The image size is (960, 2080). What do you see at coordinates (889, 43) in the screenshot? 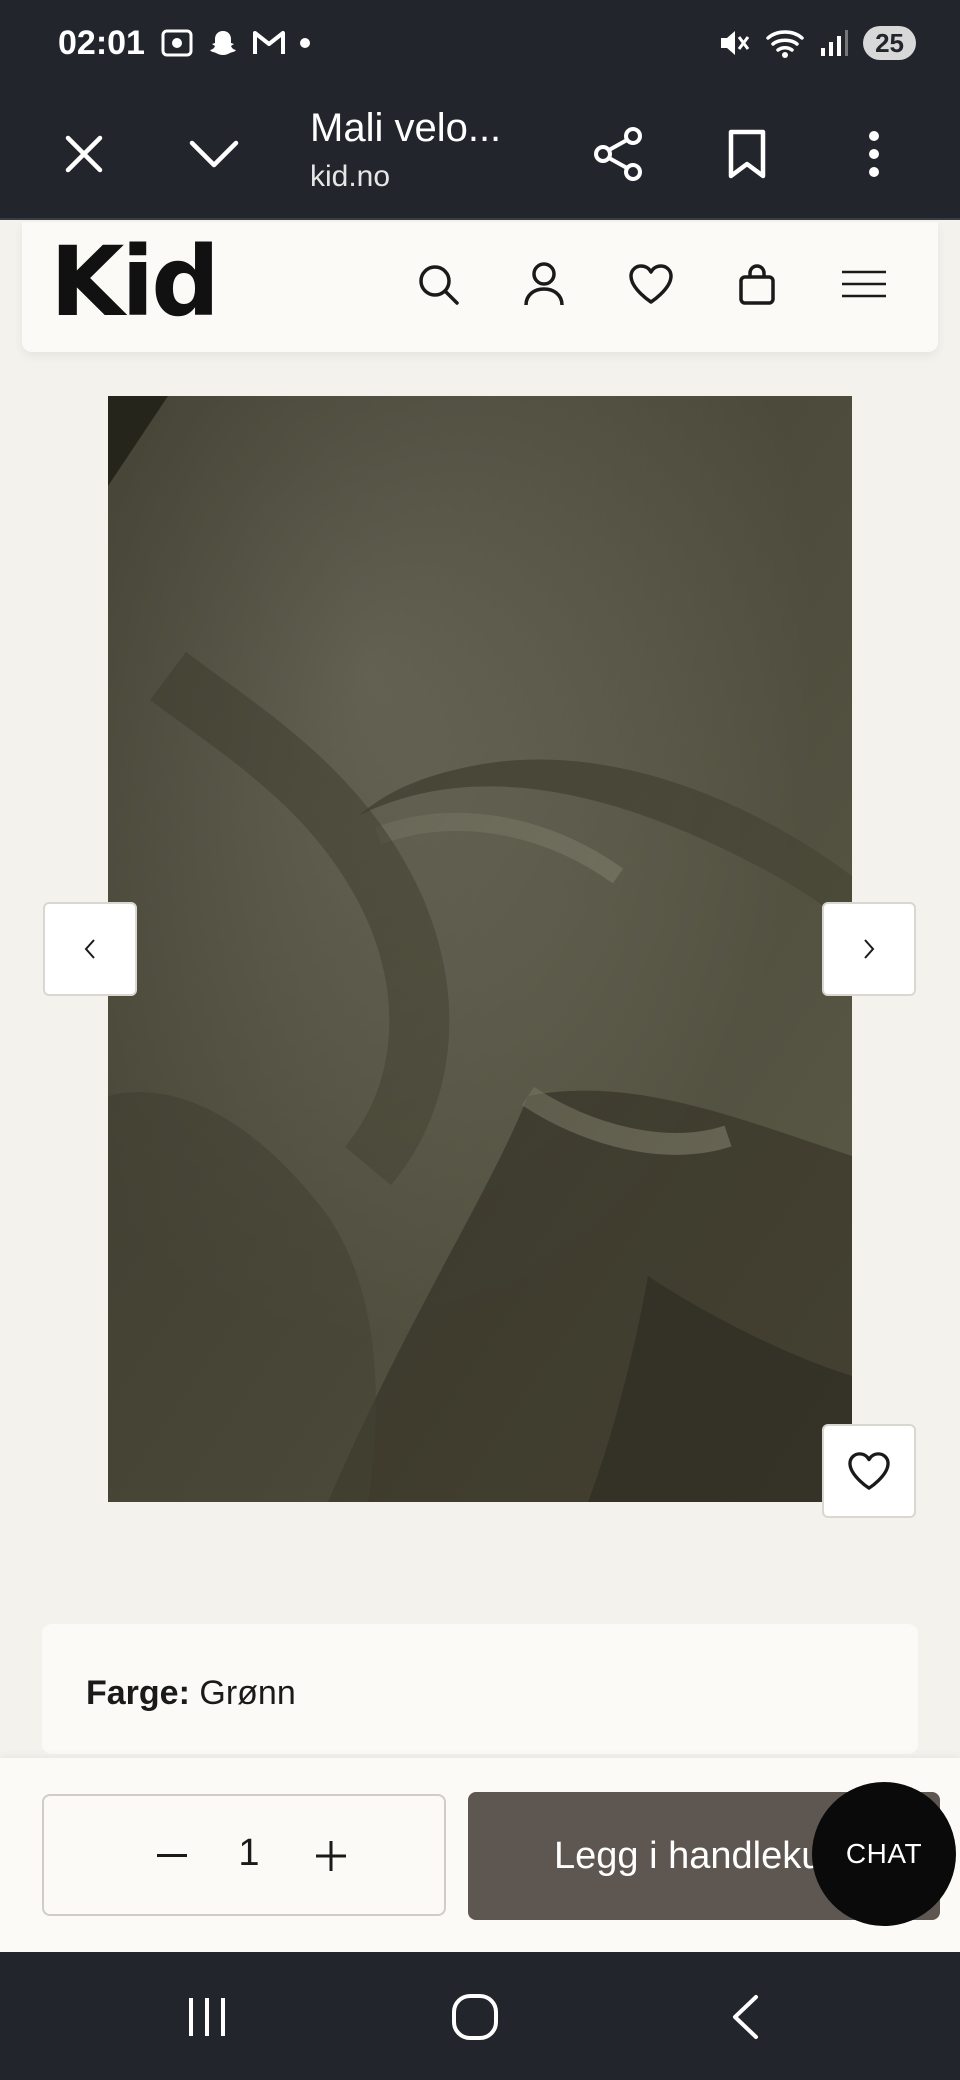
I see `battery-indicator: 25` at bounding box center [889, 43].